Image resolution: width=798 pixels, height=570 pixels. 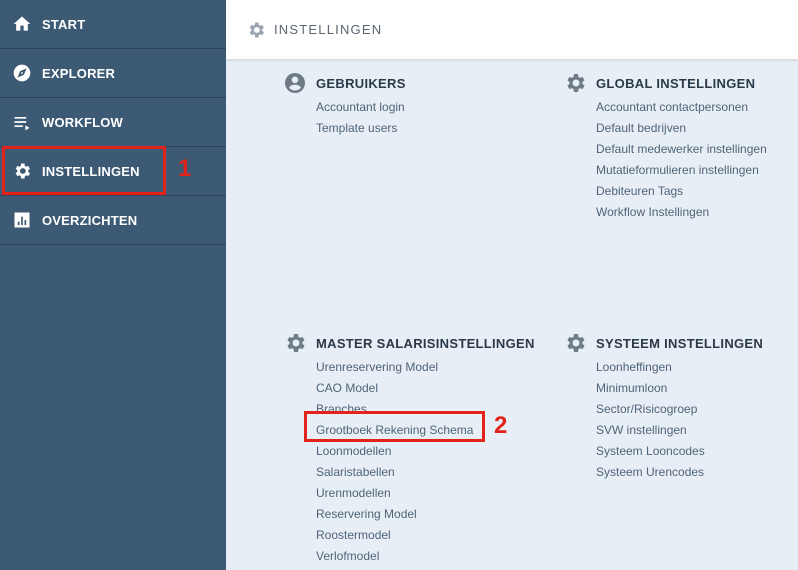 I want to click on user-icon, so click(x=295, y=83).